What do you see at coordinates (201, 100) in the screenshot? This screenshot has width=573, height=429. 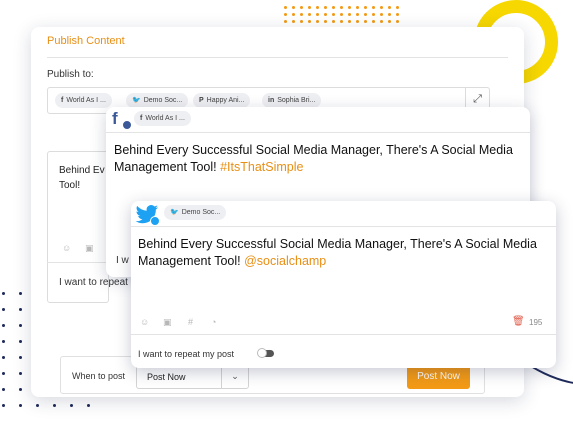 I see `pinterest-icon: P` at bounding box center [201, 100].